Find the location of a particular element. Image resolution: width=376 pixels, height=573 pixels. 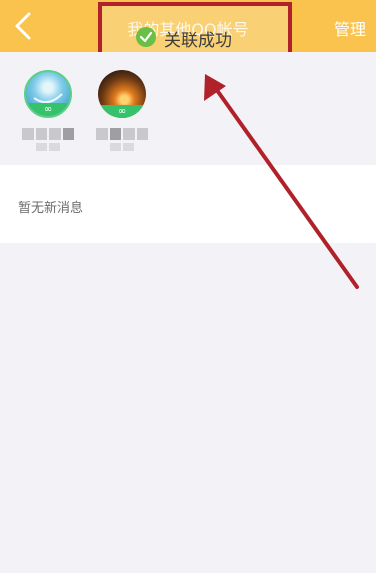

messages-panel: 暂无新消息 is located at coordinates (188, 204).